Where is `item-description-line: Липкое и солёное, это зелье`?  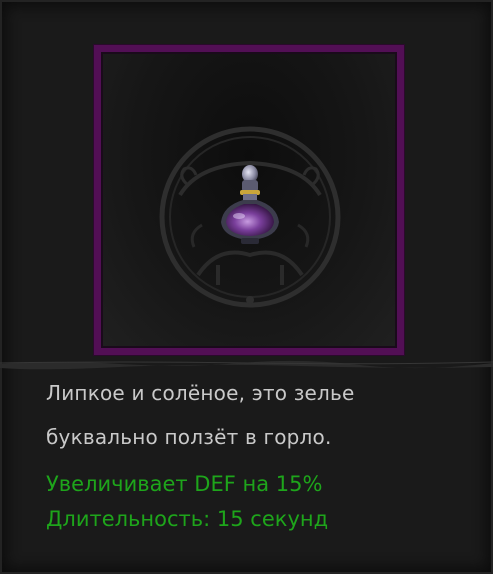 item-description-line: Липкое и солёное, это зелье is located at coordinates (200, 393).